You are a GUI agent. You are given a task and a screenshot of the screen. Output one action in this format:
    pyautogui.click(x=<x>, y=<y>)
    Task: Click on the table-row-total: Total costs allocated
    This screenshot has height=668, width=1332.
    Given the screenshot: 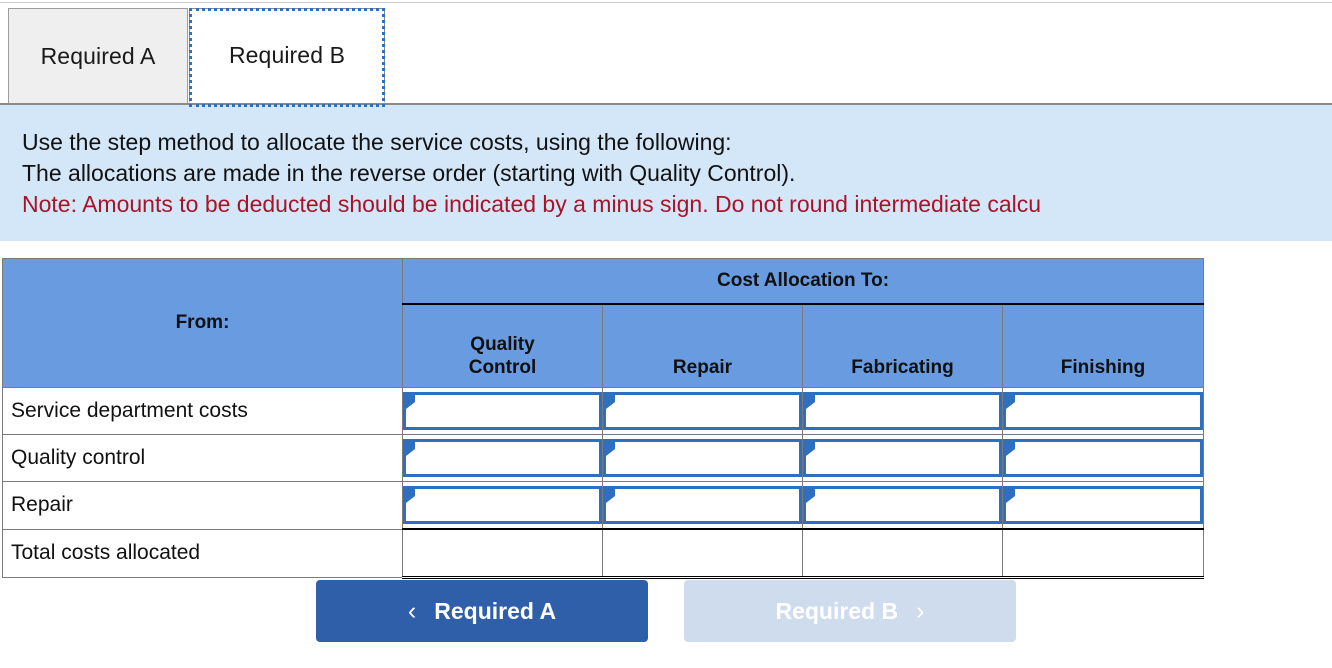 What is the action you would take?
    pyautogui.click(x=603, y=553)
    